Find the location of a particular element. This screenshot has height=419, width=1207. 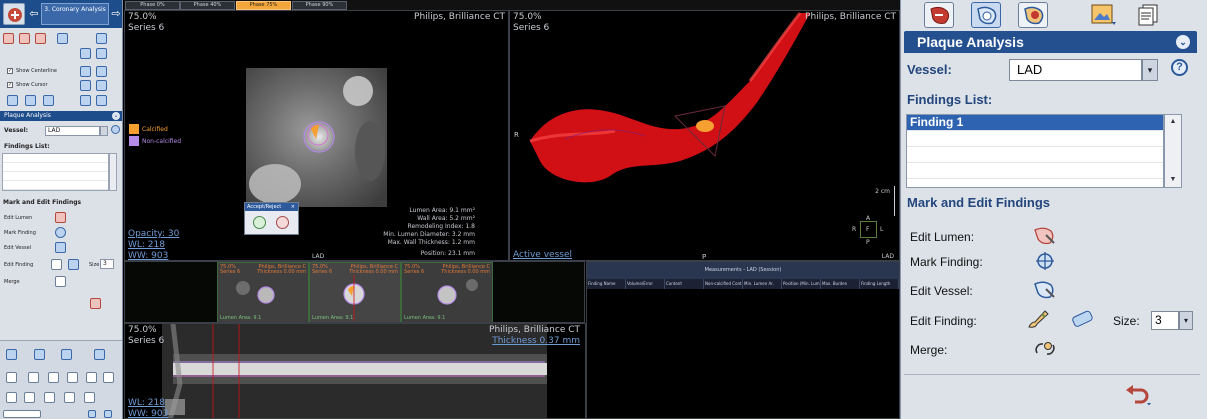

left-size-select: 3 is located at coordinates (107, 264).